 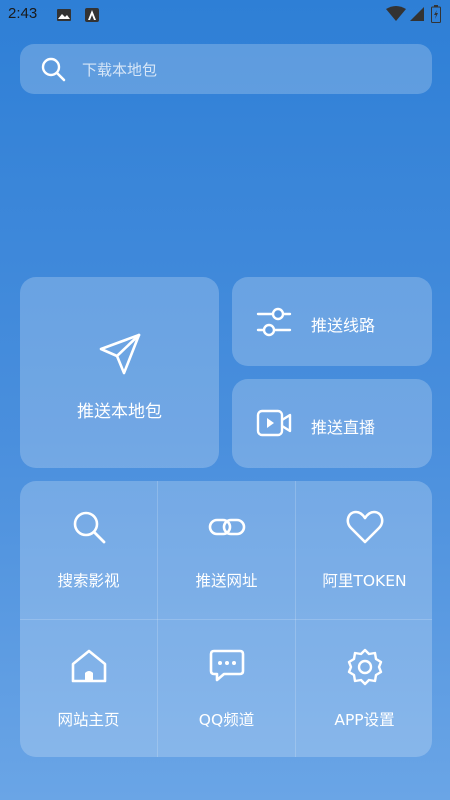 What do you see at coordinates (88, 581) in the screenshot?
I see `grid-item-label: 搜索影视` at bounding box center [88, 581].